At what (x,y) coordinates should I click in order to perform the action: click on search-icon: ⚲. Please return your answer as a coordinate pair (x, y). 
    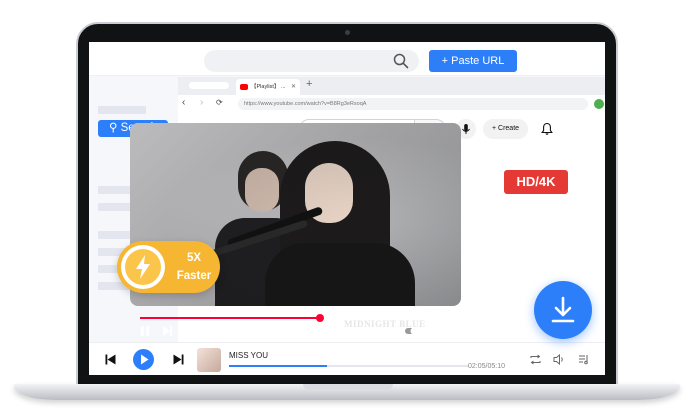
    Looking at the image, I should click on (113, 128).